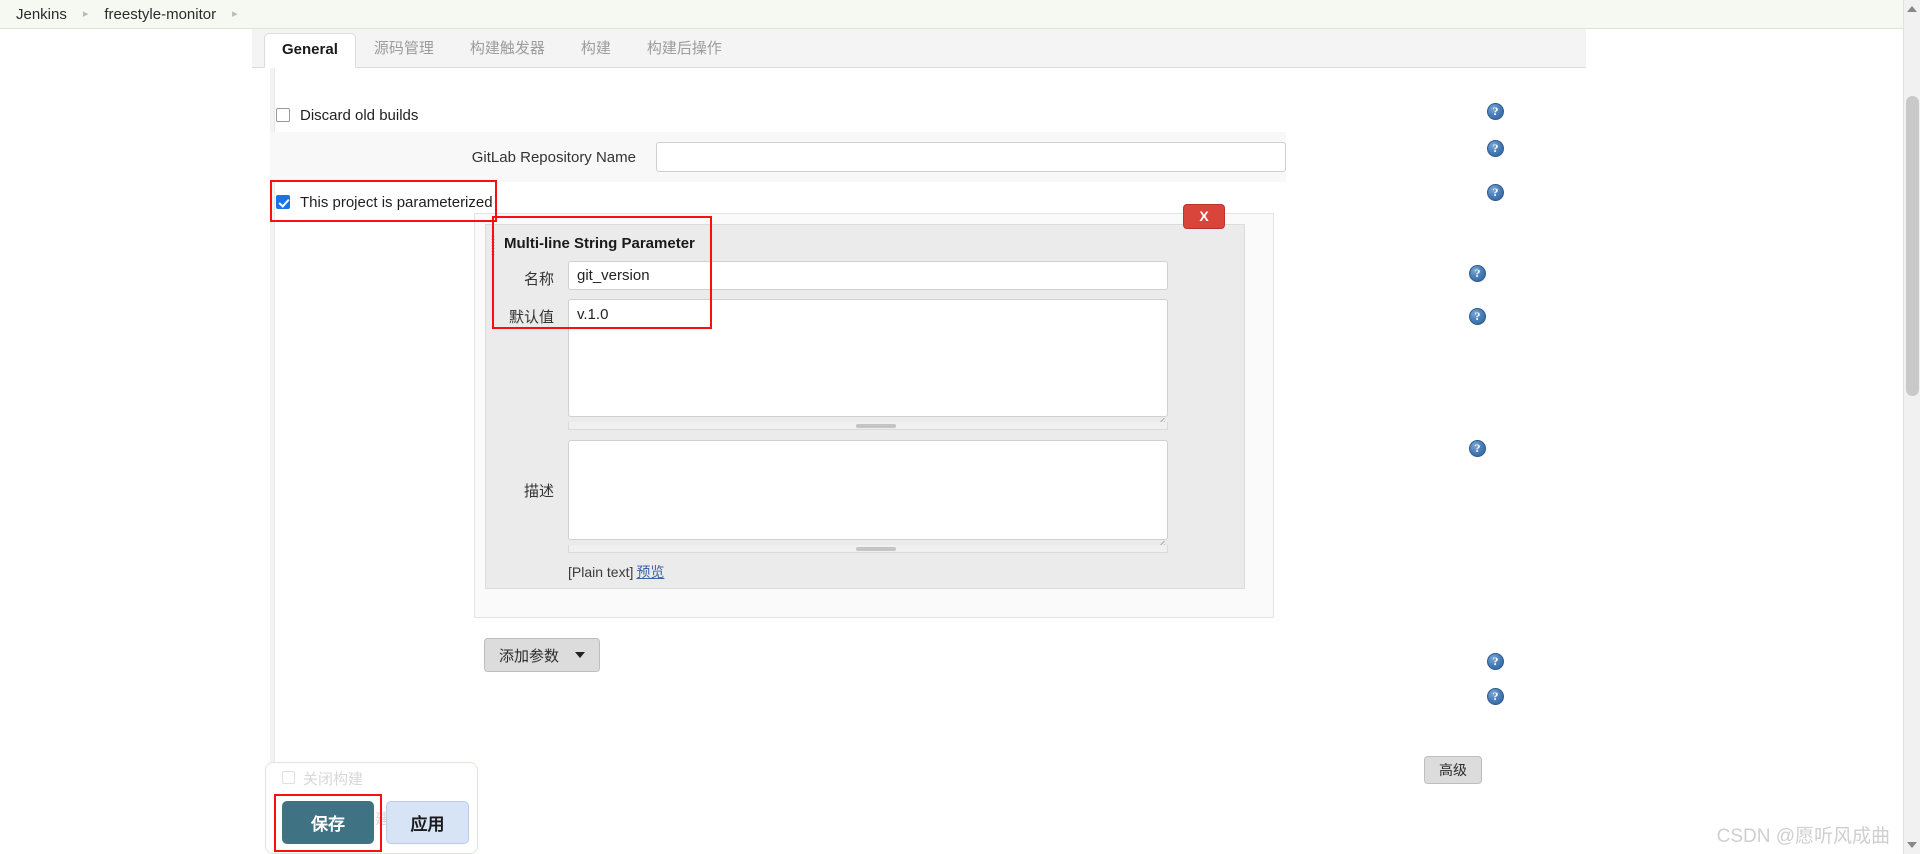 The height and width of the screenshot is (854, 1920). What do you see at coordinates (1495, 696) in the screenshot?
I see `help-icon-concurrent-build: ?` at bounding box center [1495, 696].